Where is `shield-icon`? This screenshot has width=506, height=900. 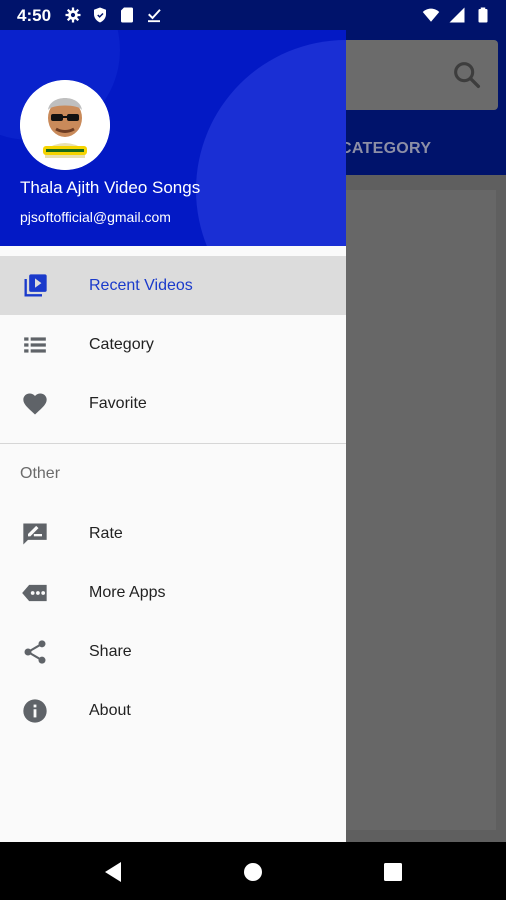
shield-icon is located at coordinates (100, 15).